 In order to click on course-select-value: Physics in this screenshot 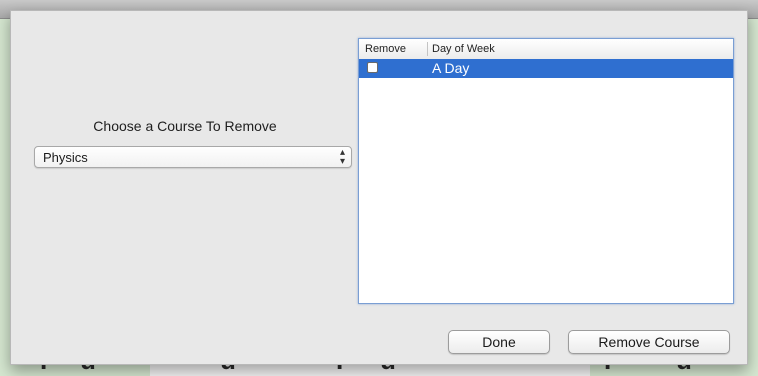, I will do `click(65, 157)`.